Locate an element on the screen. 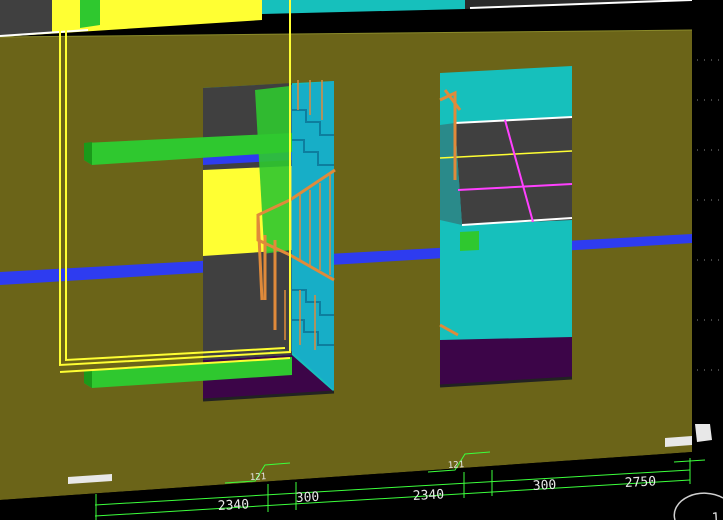 This screenshot has width=723, height=520. level-tag-2: 121 is located at coordinates (456, 465).